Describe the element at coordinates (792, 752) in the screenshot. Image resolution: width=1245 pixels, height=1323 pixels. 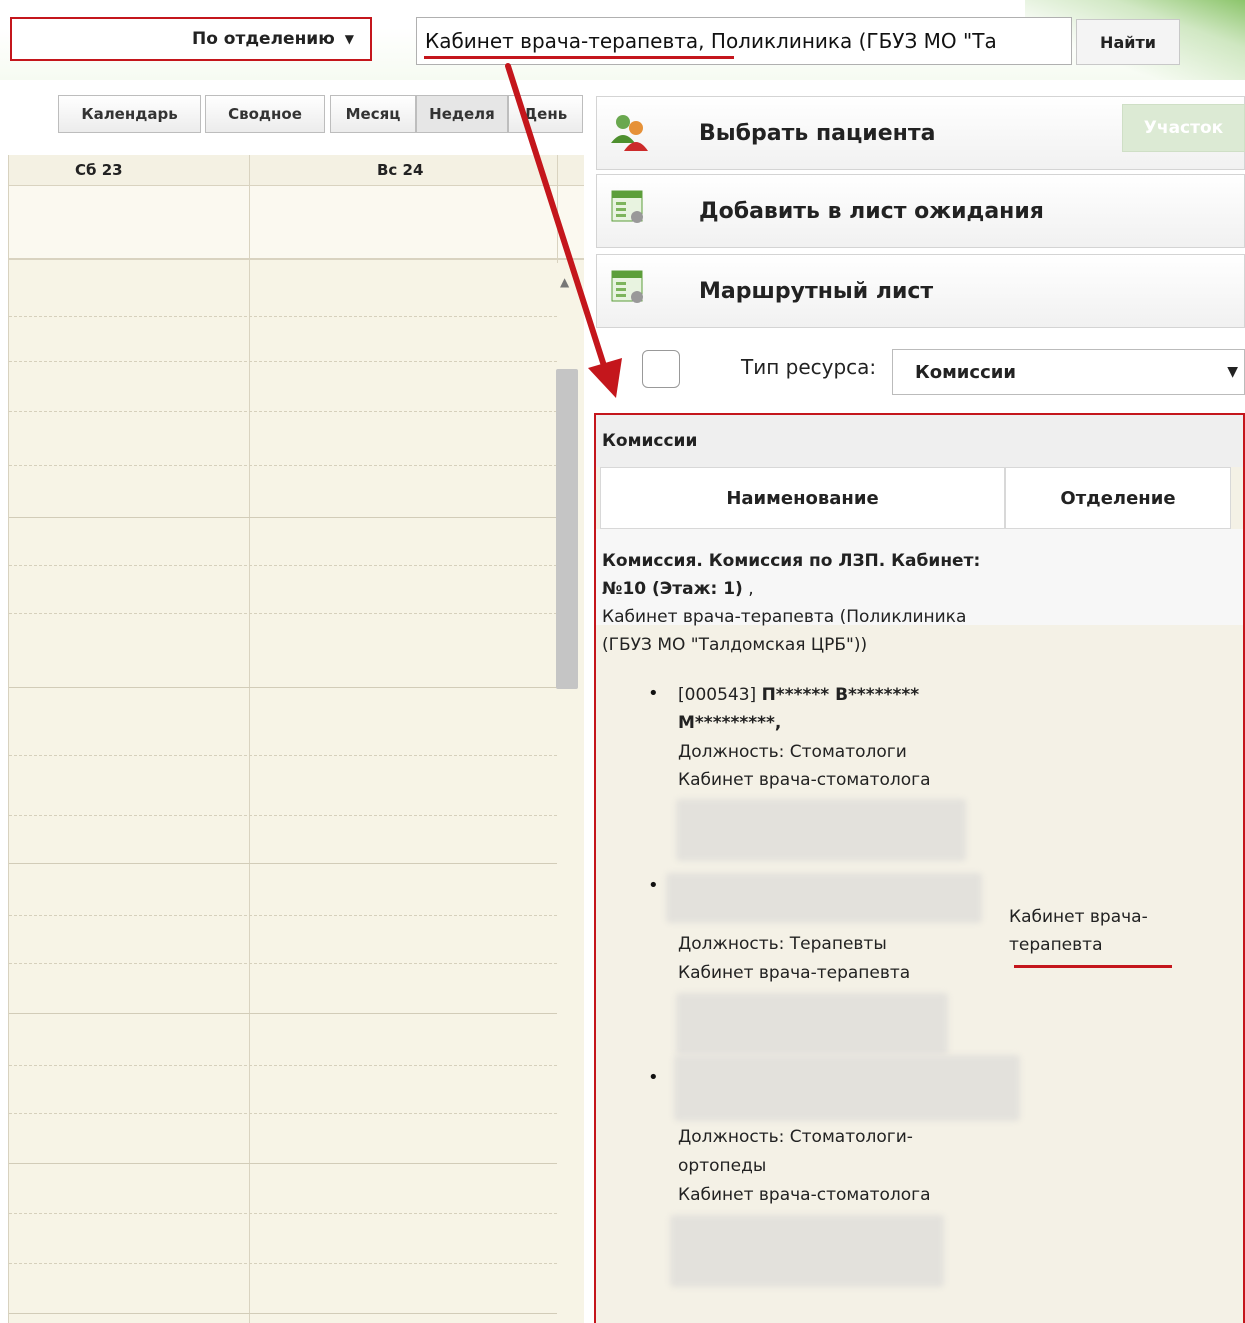
I see `member-1-position: Должность: Стоматологи` at that location.